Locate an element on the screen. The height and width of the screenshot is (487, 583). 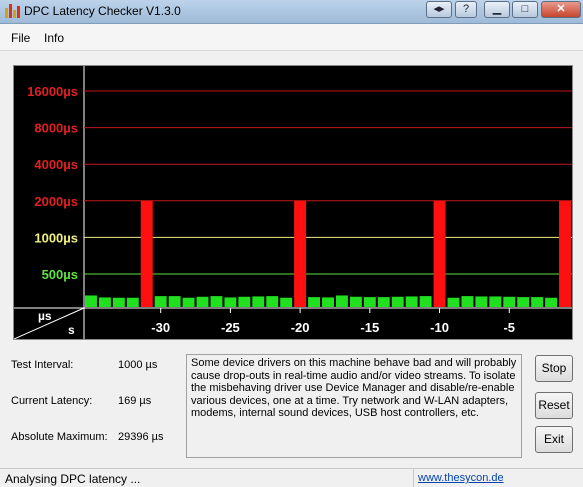
absolute-max-value: 29396 µs is located at coordinates (141, 437).